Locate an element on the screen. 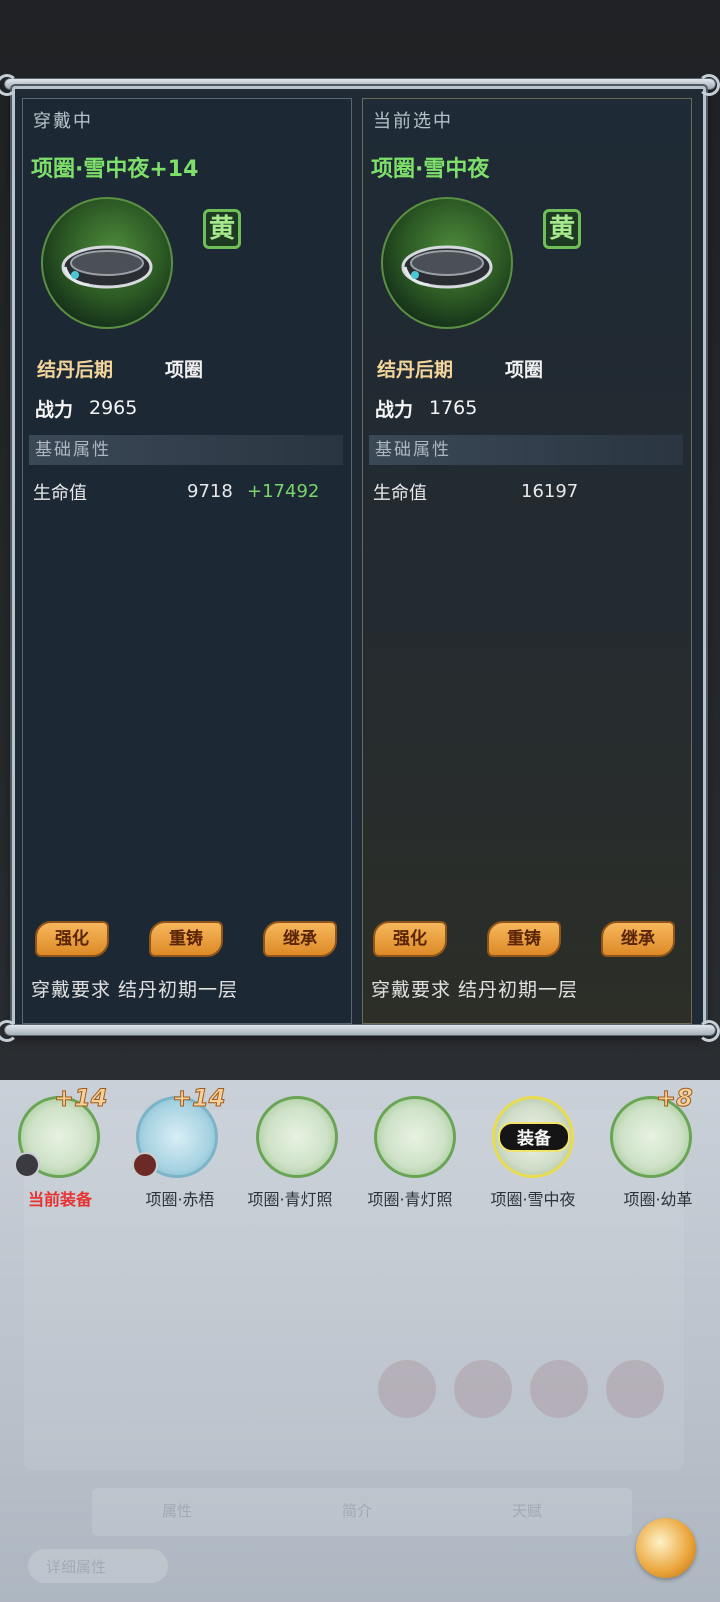 The image size is (720, 1602). stat-value-hp: 9718 is located at coordinates (210, 491).